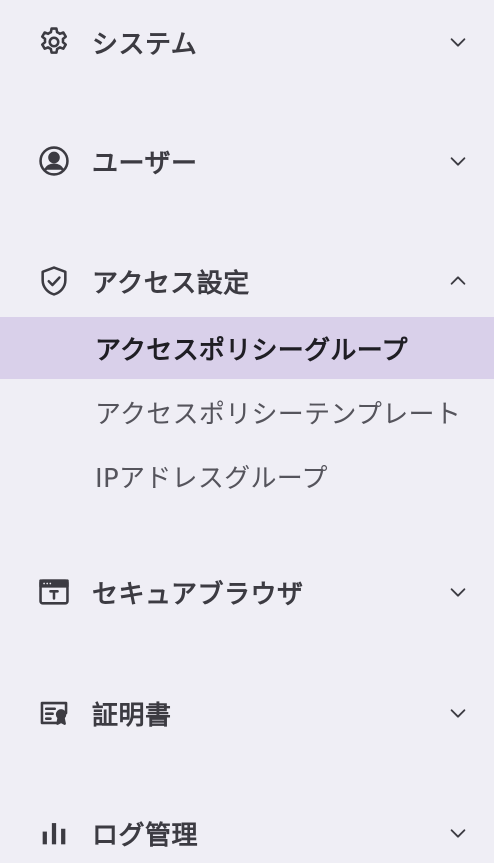 The height and width of the screenshot is (863, 494). I want to click on sidebar-subitem-label: アクセスポリシーテンプレート, so click(278, 414).